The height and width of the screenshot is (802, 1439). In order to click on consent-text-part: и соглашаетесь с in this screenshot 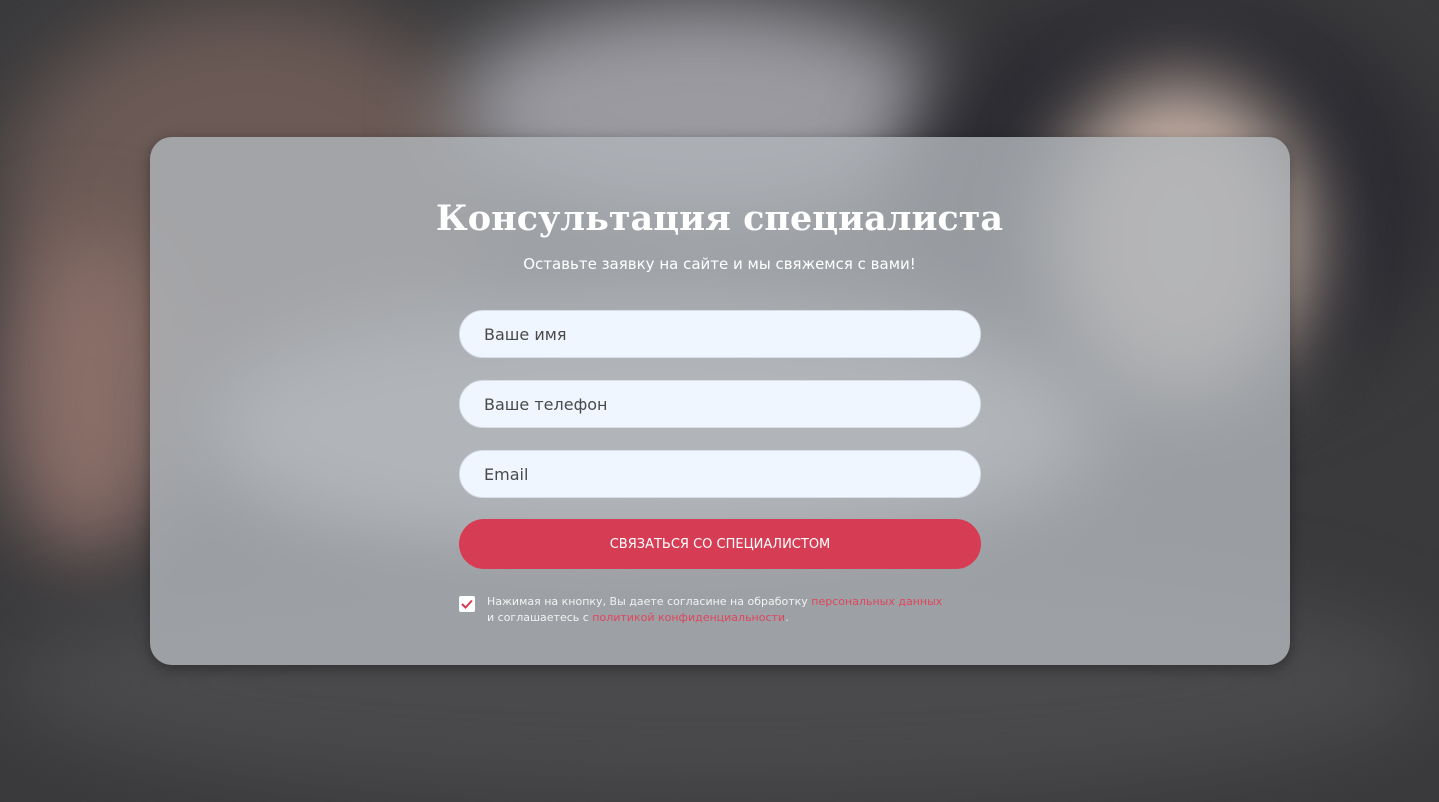, I will do `click(540, 617)`.